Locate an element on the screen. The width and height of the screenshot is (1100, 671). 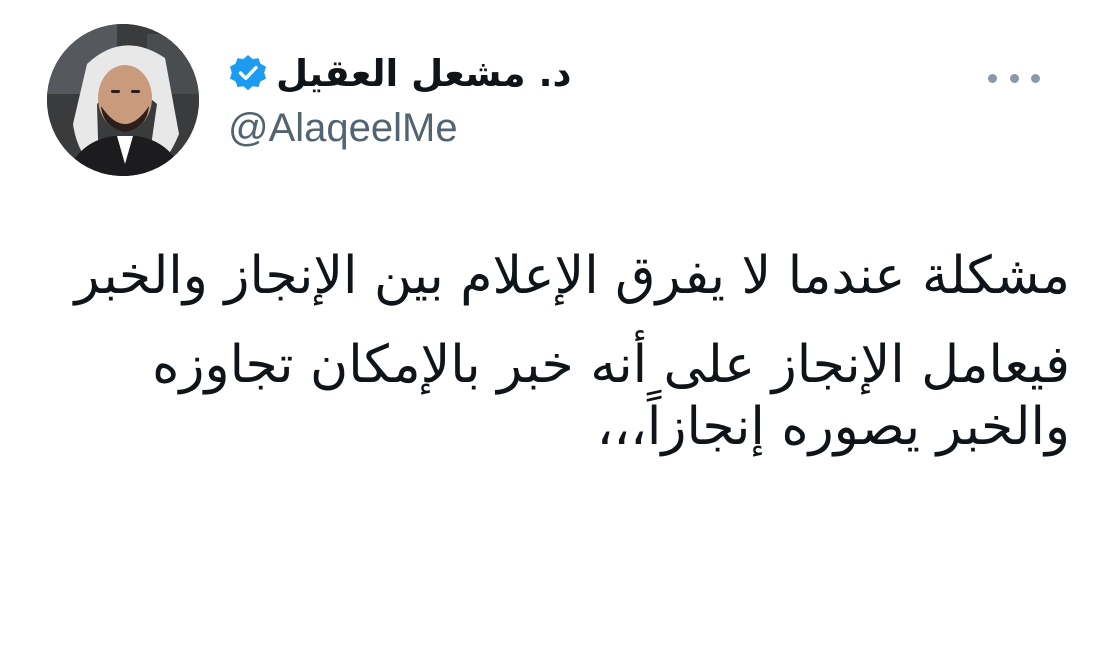
profile-photo-icon is located at coordinates (123, 100).